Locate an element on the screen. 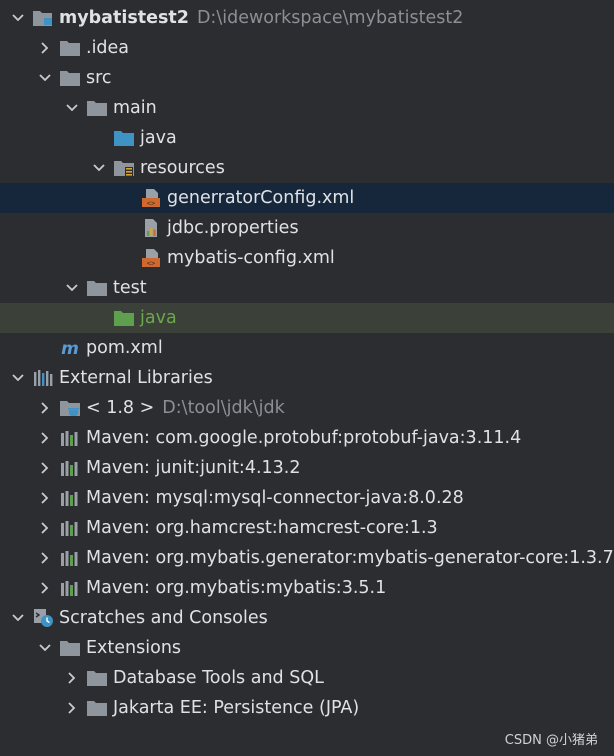 The width and height of the screenshot is (614, 756). tree-row-generator-config: <> generratorConfig.xml is located at coordinates (307, 198).